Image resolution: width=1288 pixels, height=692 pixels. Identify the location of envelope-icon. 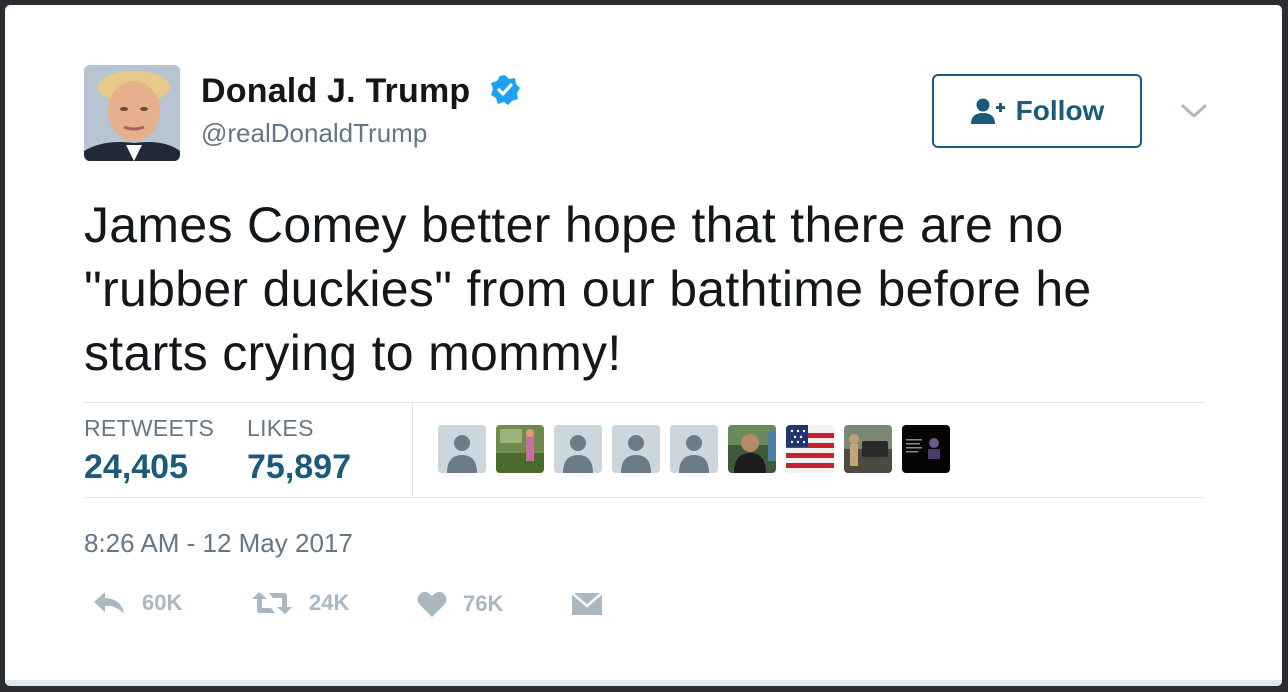
(587, 603).